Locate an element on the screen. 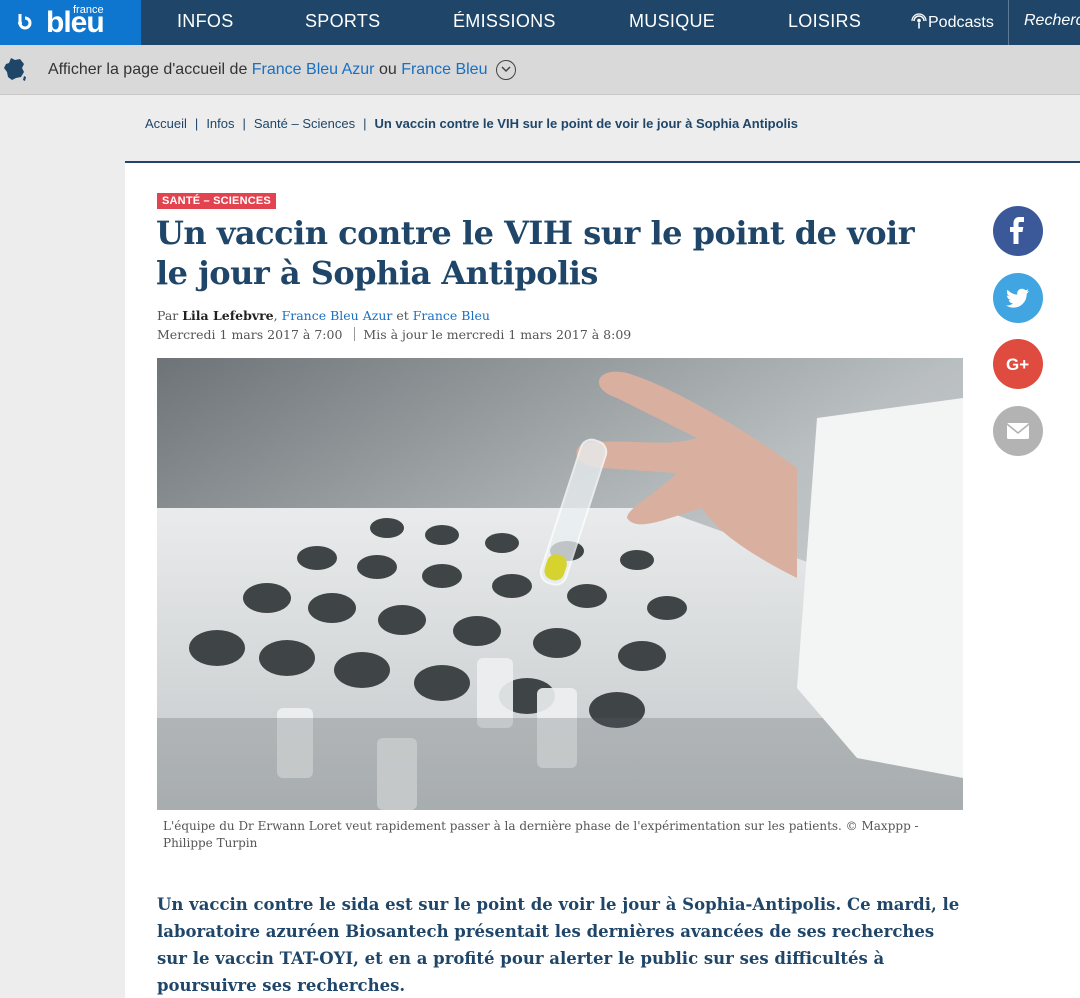 The image size is (1080, 998). published-date: Mercredi 1 mars 2017 à 7:00 is located at coordinates (250, 334).